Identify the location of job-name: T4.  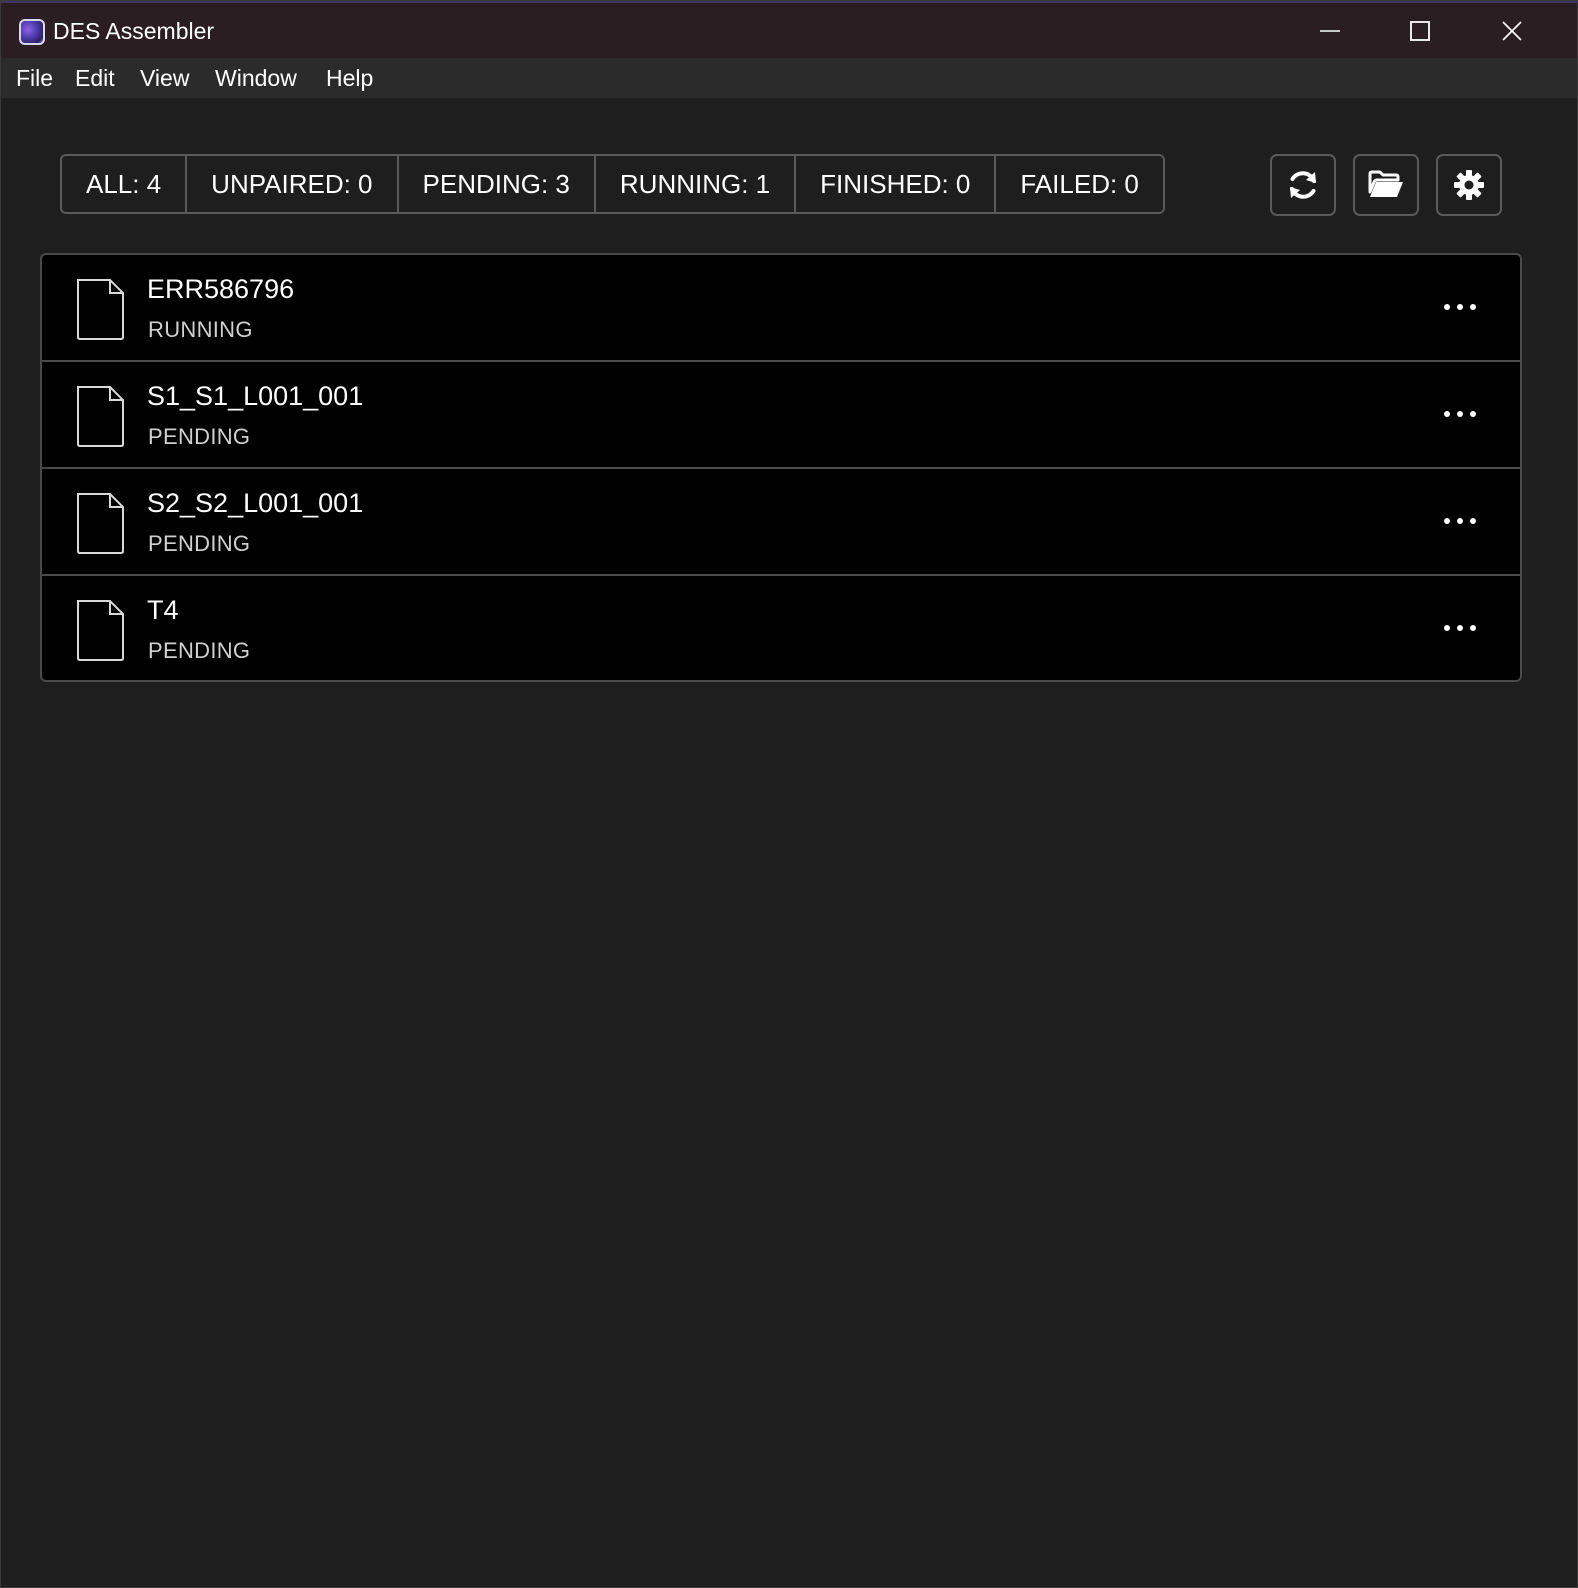
(163, 610).